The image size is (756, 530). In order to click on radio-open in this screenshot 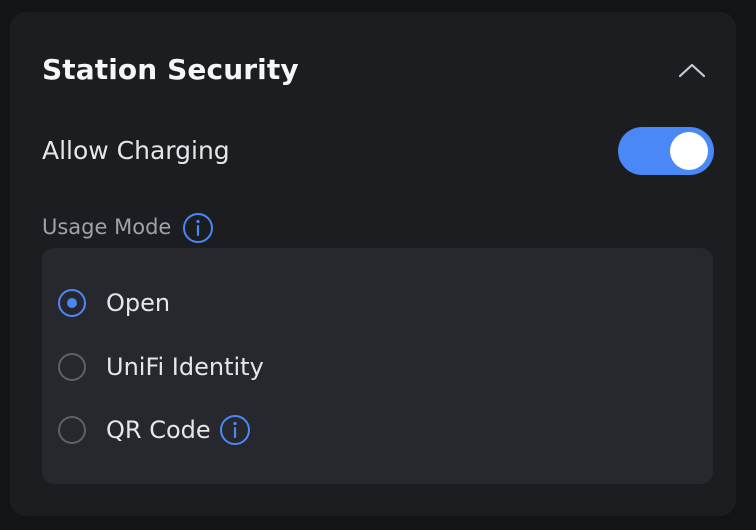, I will do `click(72, 303)`.